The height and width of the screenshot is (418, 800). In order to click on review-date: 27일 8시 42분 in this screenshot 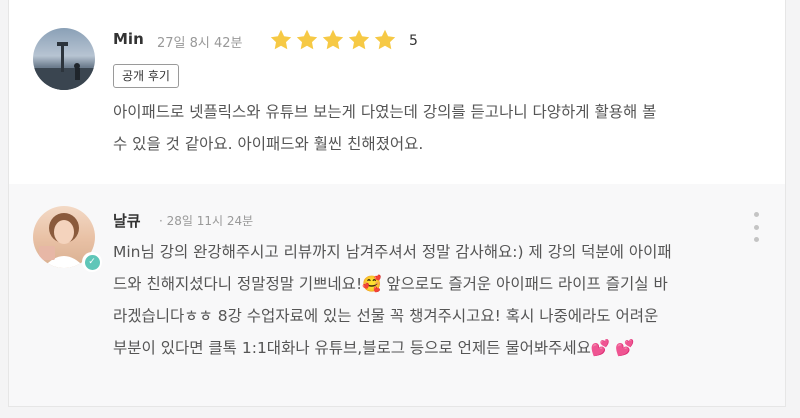, I will do `click(200, 43)`.